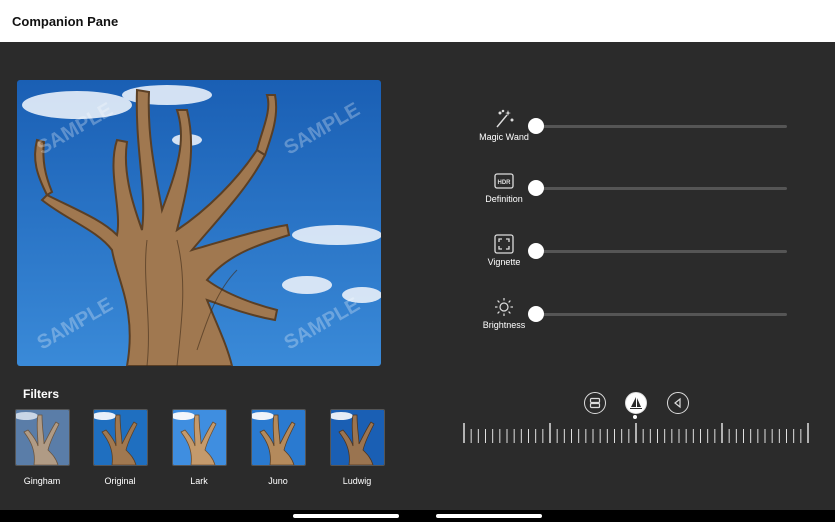 The width and height of the screenshot is (835, 522). I want to click on vignette-adjustment: Vignette, so click(635, 254).